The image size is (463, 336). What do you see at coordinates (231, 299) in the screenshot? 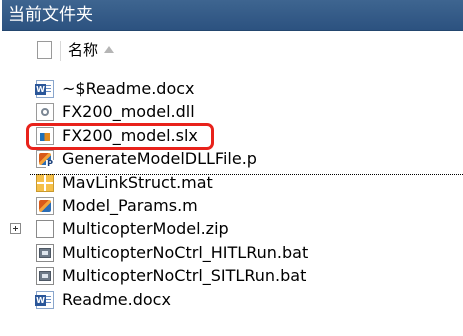
I see `list-item: W Readme.docx` at bounding box center [231, 299].